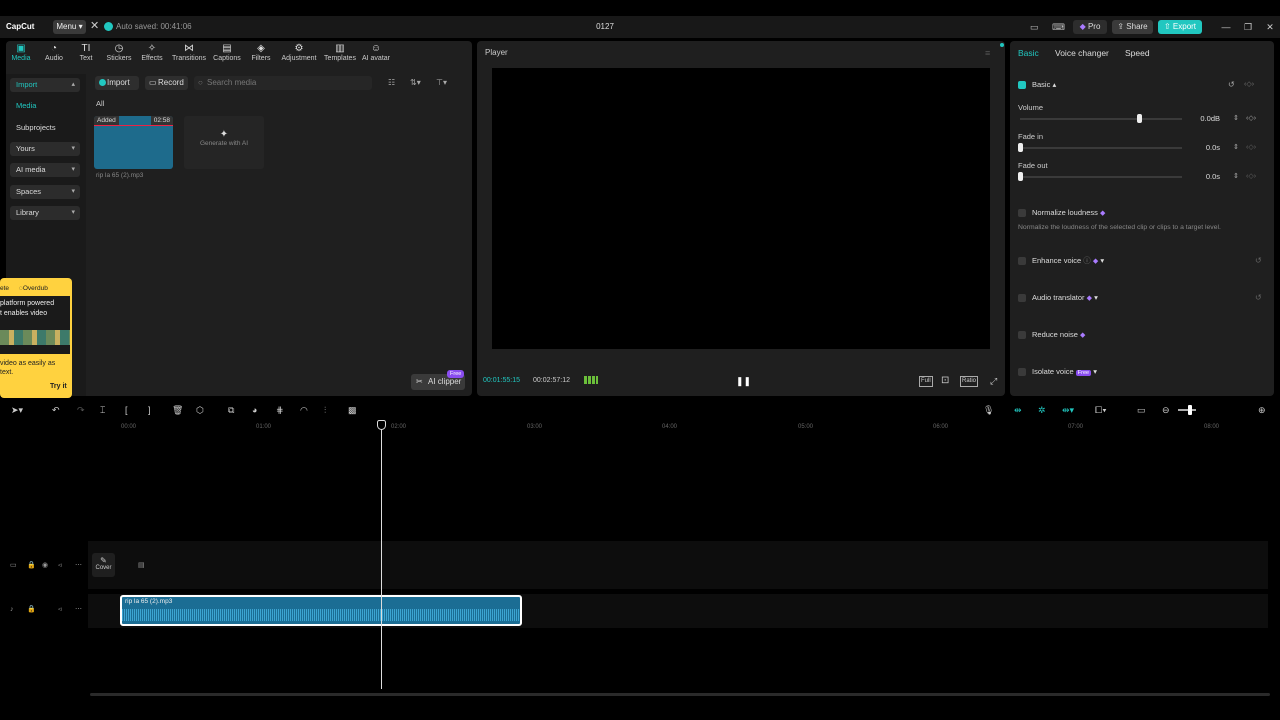 Image resolution: width=1280 pixels, height=720 pixels. I want to click on tab-templates: ▥ Templates, so click(340, 52).